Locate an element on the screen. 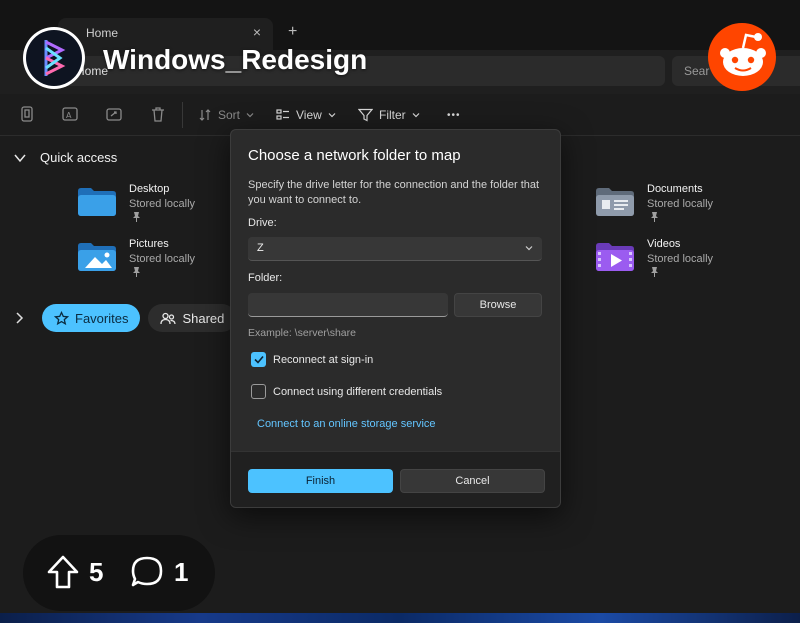 This screenshot has height=623, width=800. delete-icon is located at coordinates (158, 114).